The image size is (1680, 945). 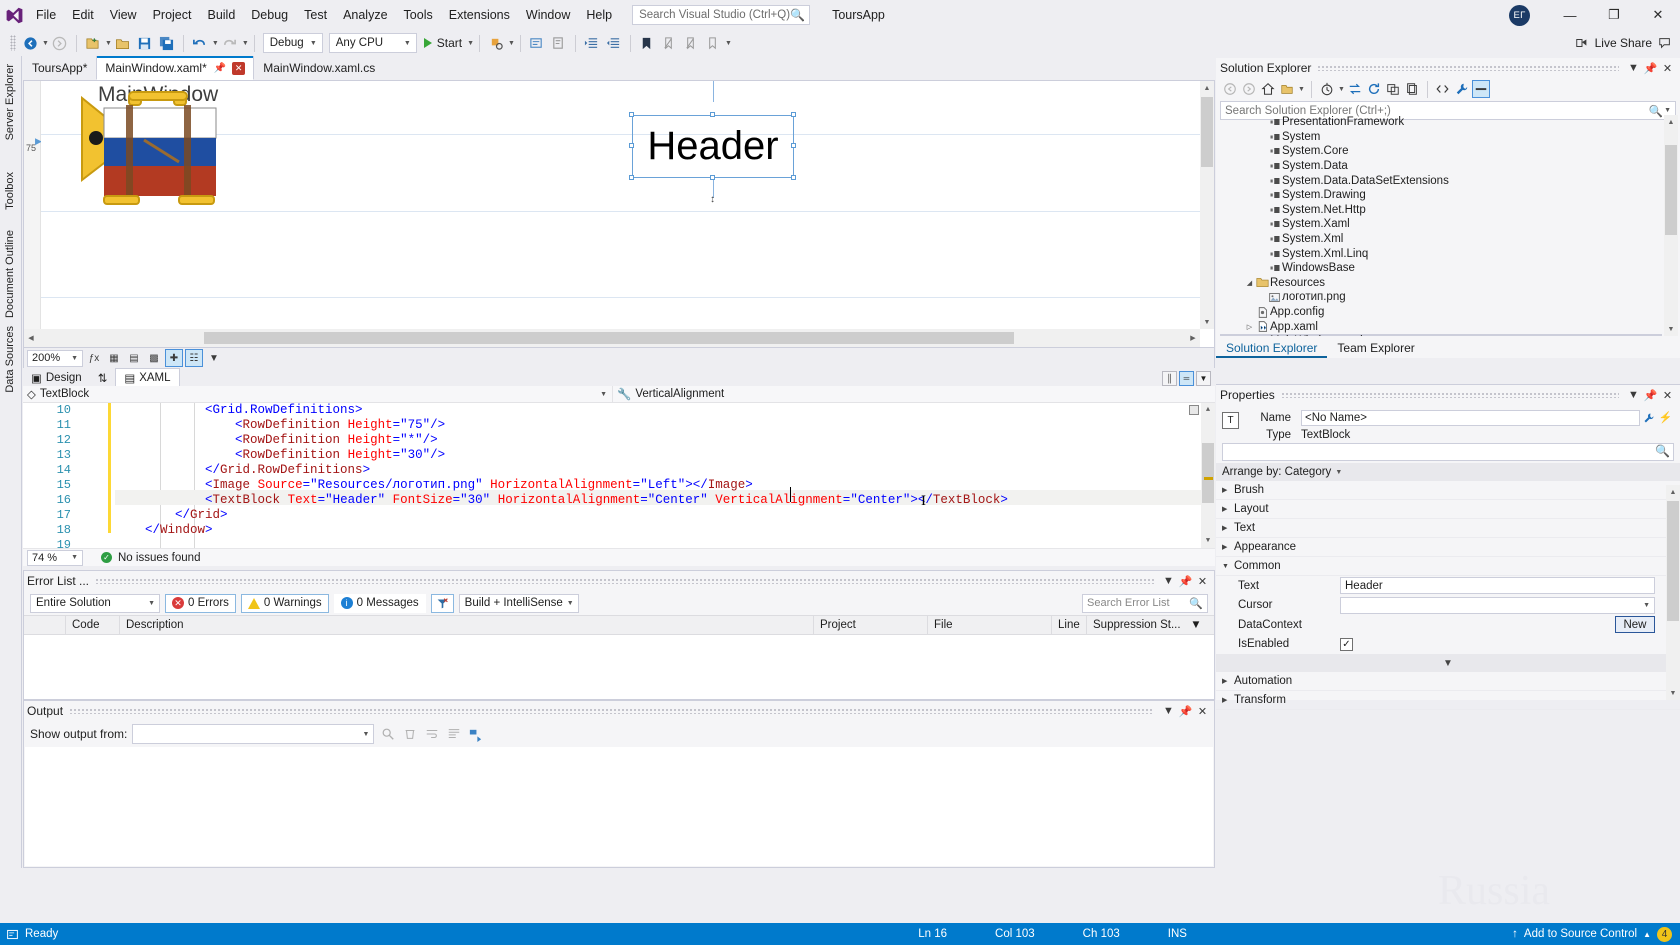 I want to click on open-file-button, so click(x=123, y=43).